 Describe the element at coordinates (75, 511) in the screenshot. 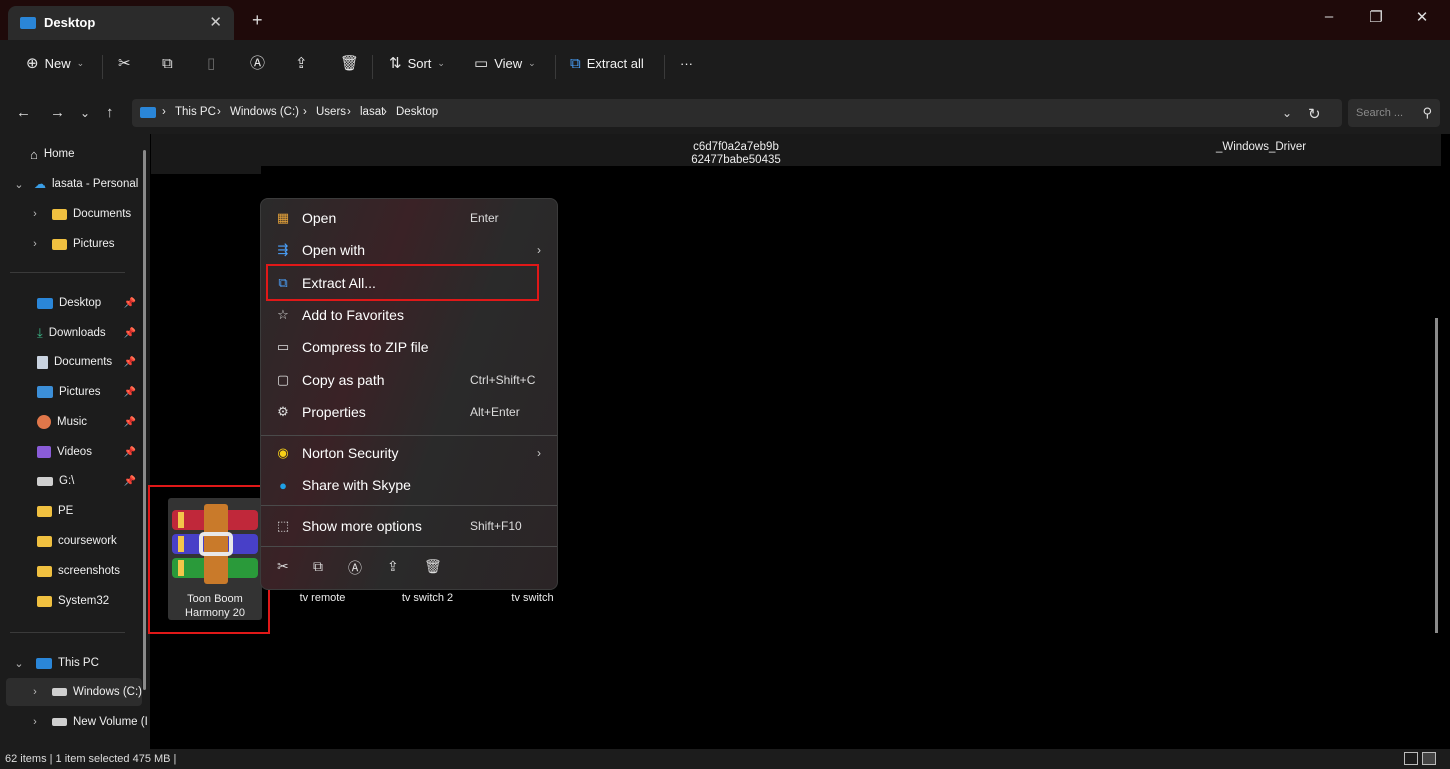

I see `sidebar-item-pe: PE` at that location.